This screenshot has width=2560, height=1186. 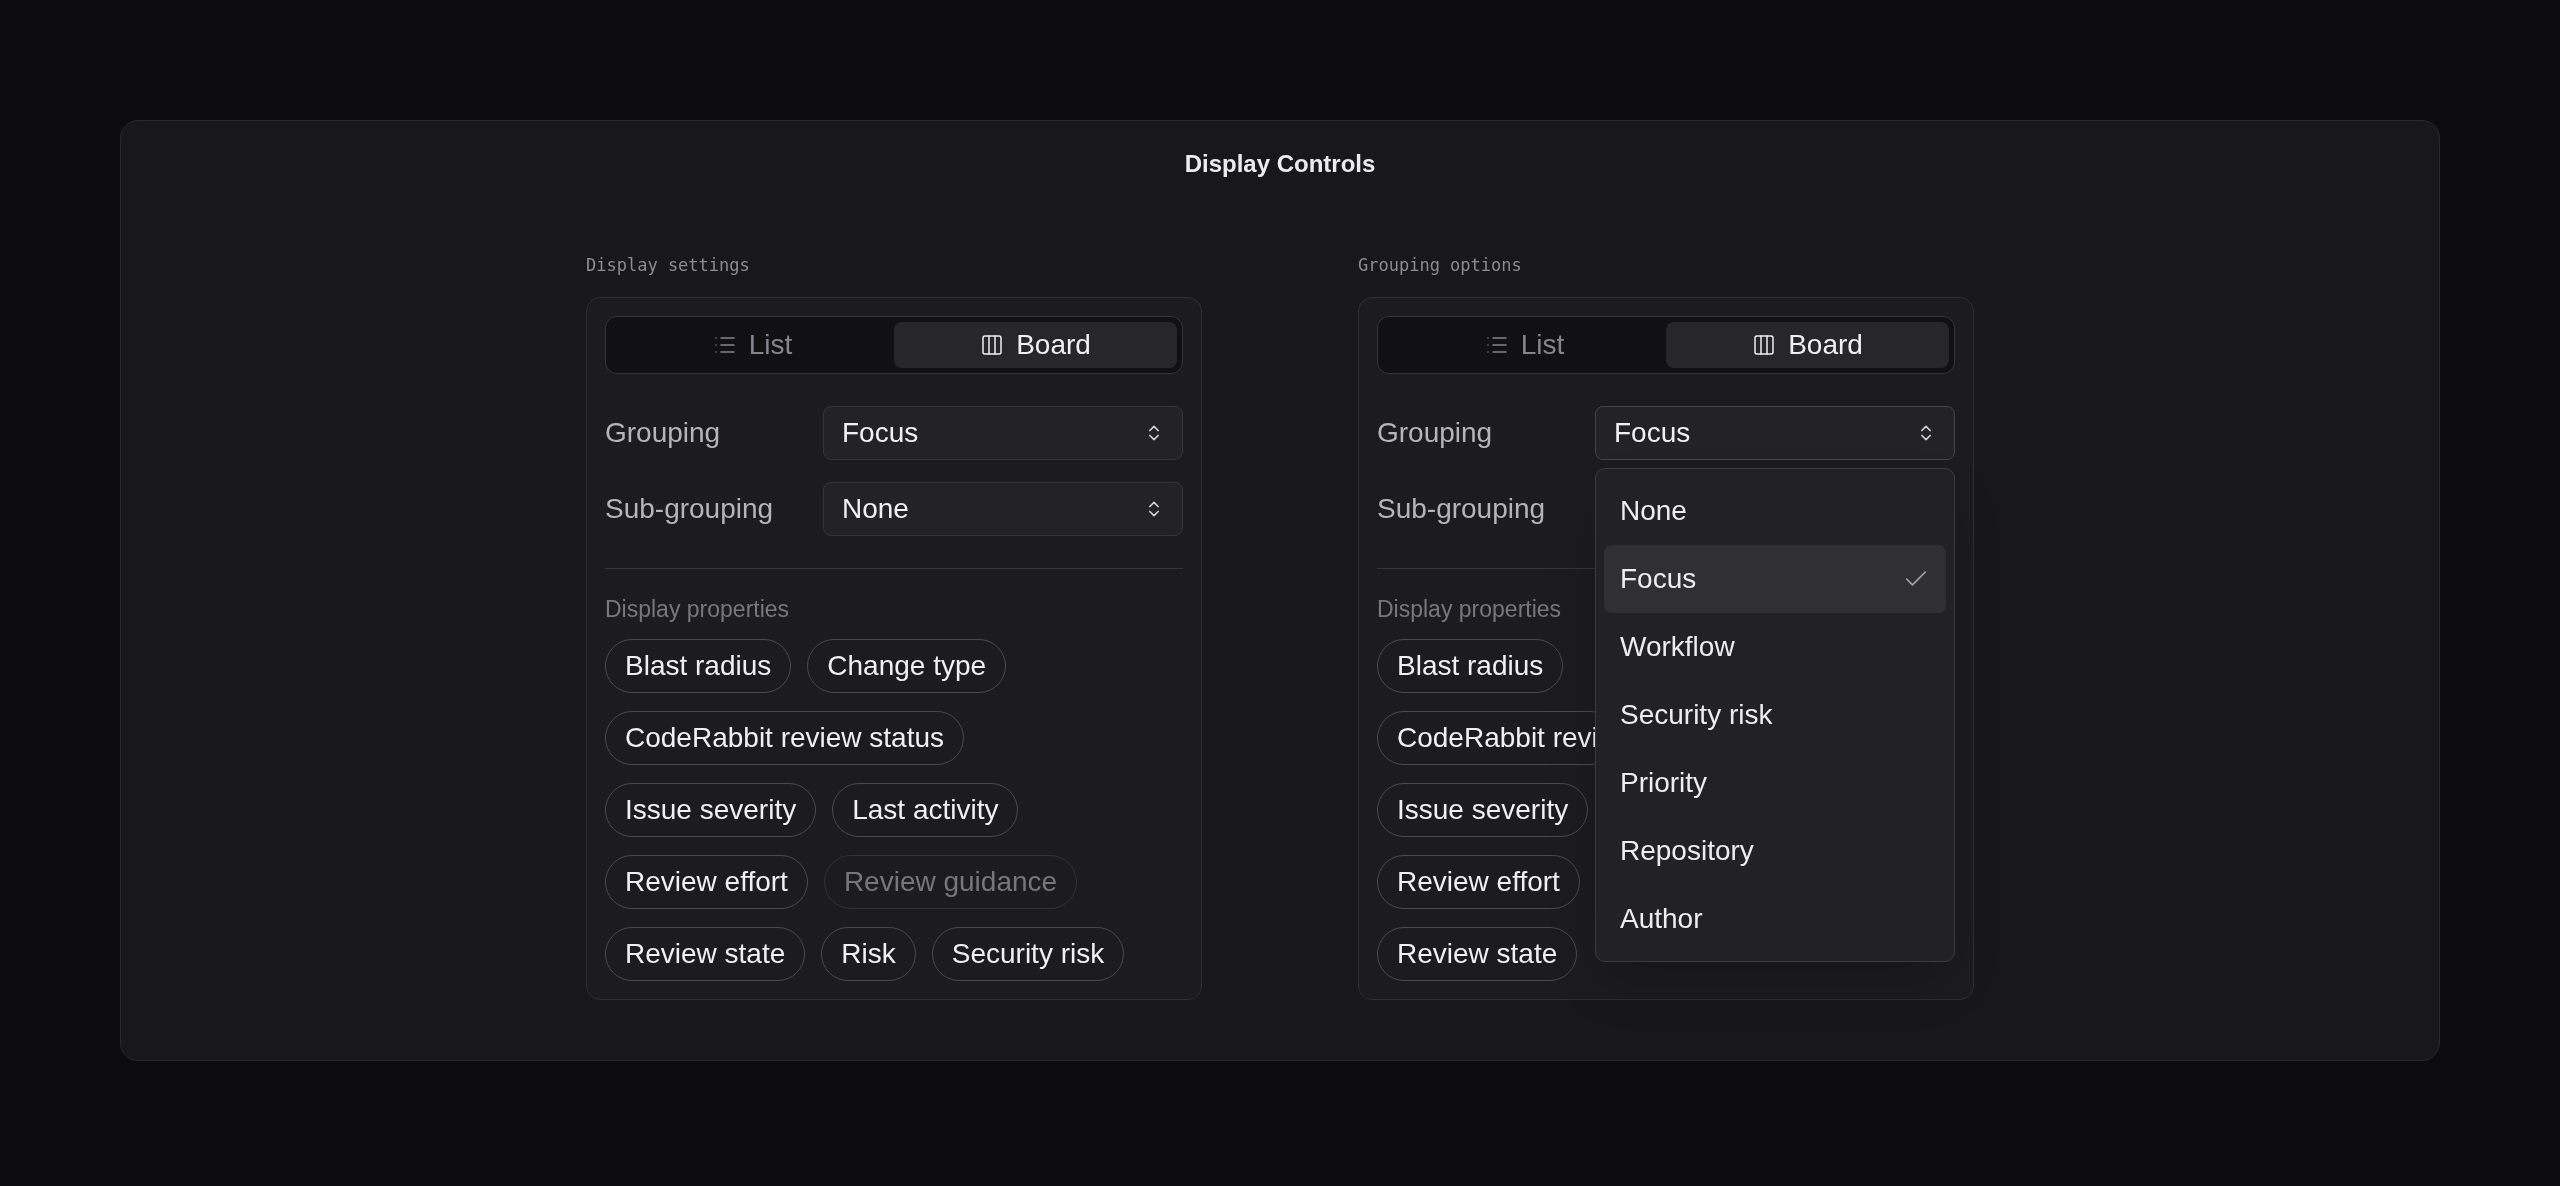 I want to click on dropdown-option: None, so click(x=1775, y=511).